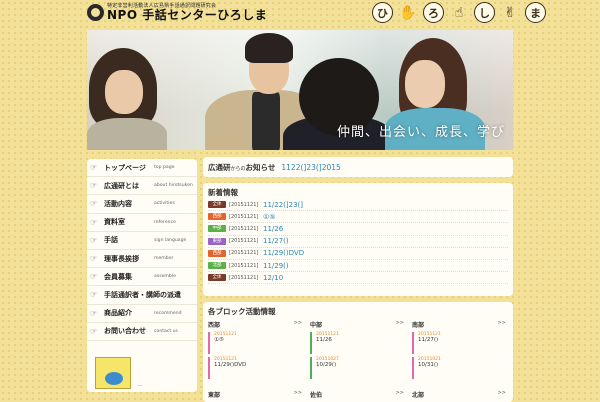 The image size is (600, 402). I want to click on sidebar-item-products: ☞ 商品紹介 recommend, so click(142, 314).